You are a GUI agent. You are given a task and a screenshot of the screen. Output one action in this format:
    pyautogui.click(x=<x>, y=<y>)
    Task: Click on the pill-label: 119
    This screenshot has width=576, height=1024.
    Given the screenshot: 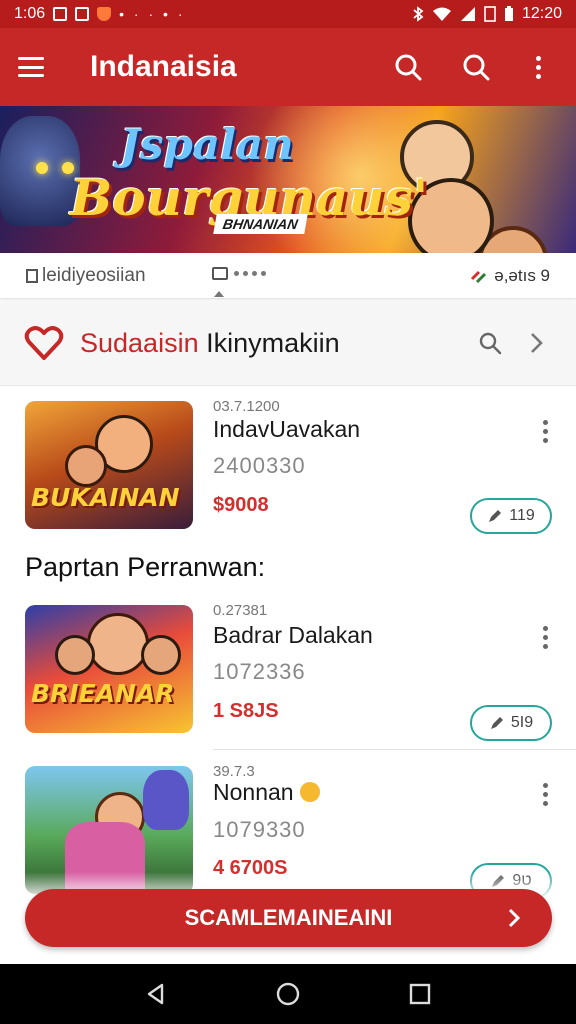 What is the action you would take?
    pyautogui.click(x=522, y=515)
    